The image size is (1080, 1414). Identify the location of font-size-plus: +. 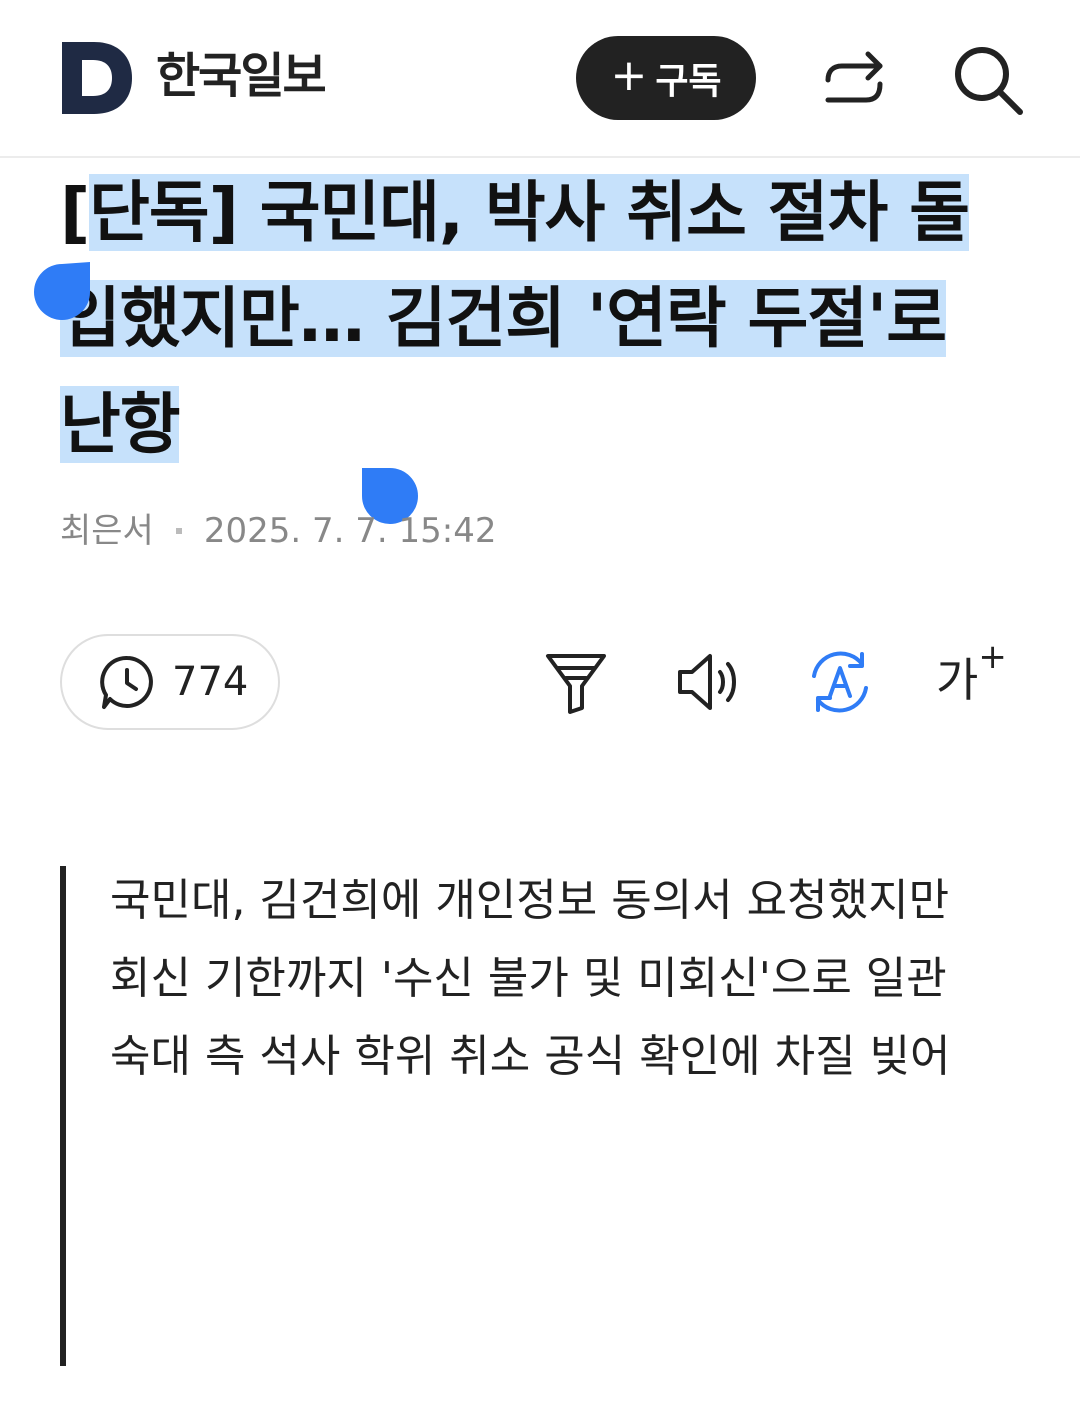
(992, 656).